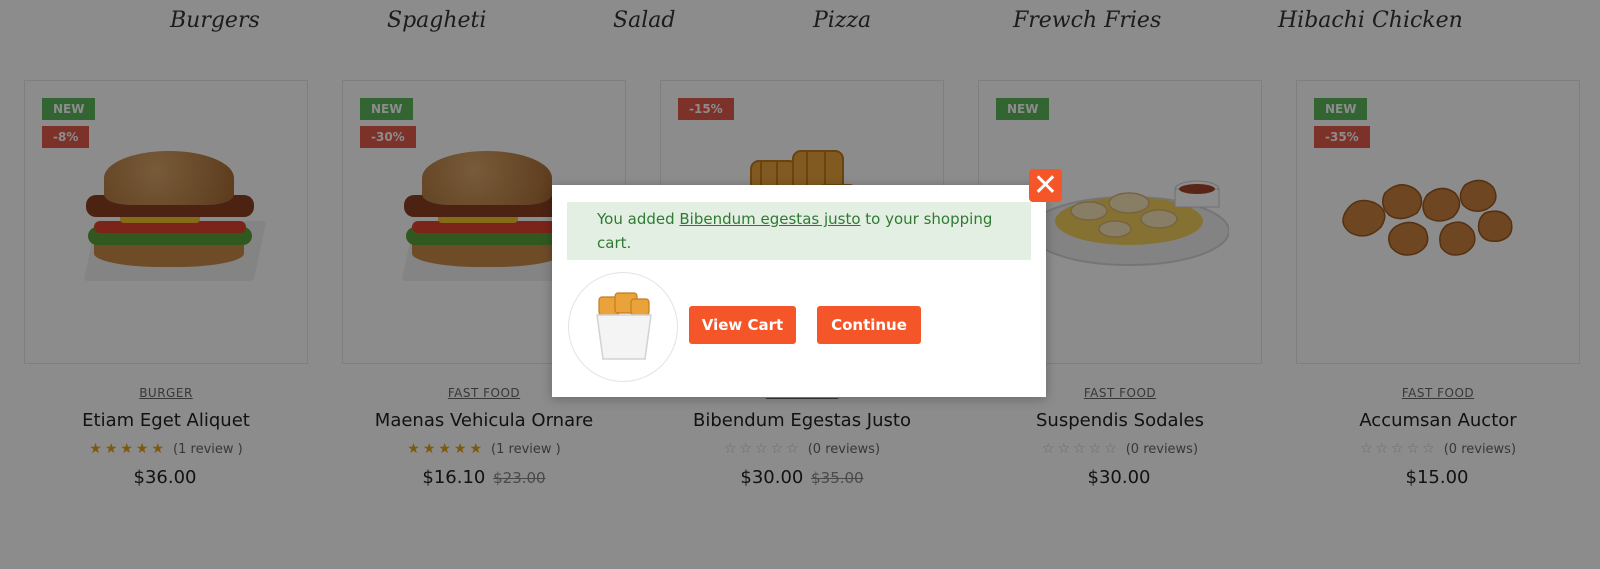 This screenshot has width=1600, height=569. I want to click on close-icon: ✕, so click(1045, 185).